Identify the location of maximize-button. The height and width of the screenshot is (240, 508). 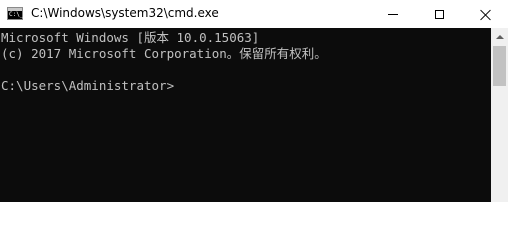
(439, 14).